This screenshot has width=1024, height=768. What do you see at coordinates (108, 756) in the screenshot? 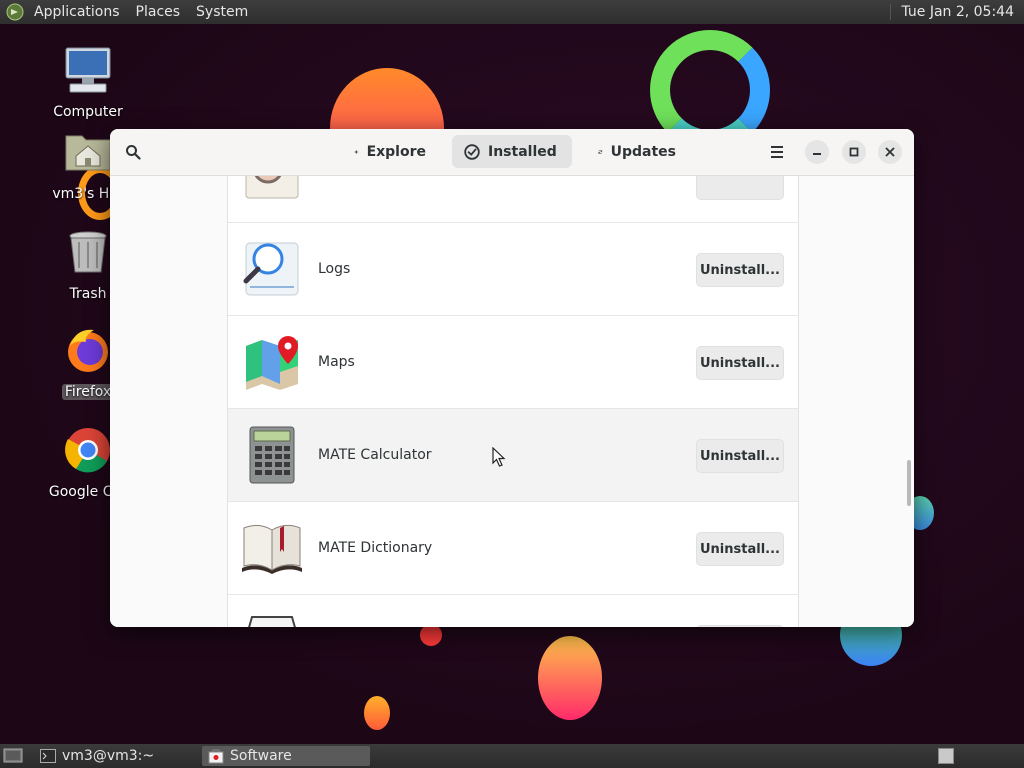
I see `task-label: vm3@vm3:~` at bounding box center [108, 756].